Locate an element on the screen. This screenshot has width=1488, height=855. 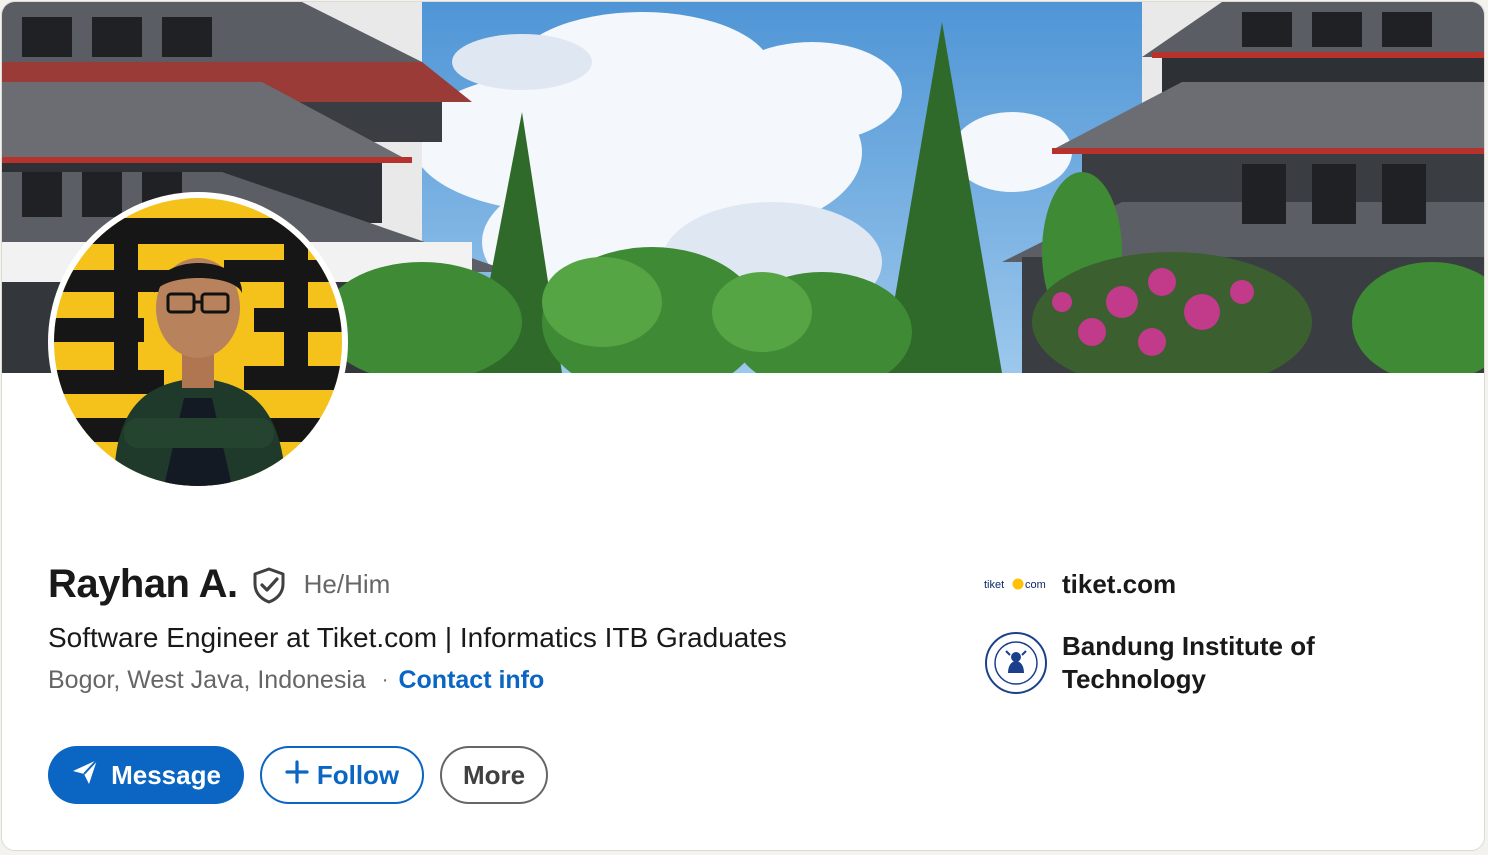
more-button: More is located at coordinates (494, 775).